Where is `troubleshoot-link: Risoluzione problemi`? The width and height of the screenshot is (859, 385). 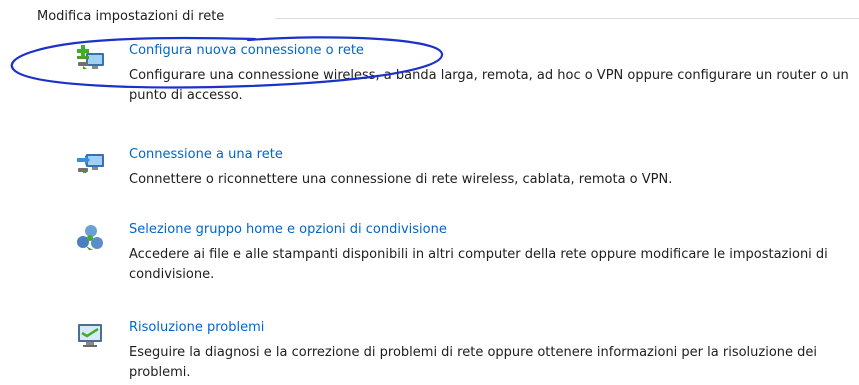 troubleshoot-link: Risoluzione problemi is located at coordinates (196, 328).